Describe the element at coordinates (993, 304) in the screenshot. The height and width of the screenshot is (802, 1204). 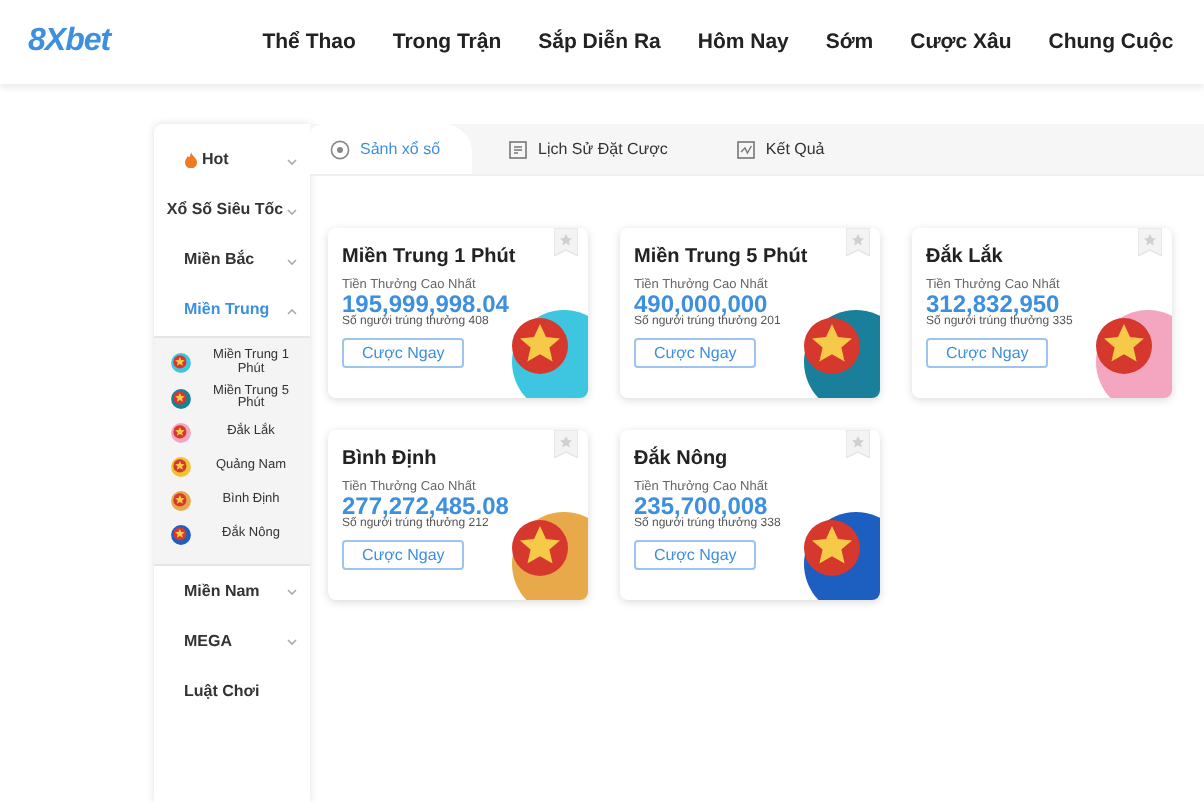
I see `prize-amount: 312,832,950` at that location.